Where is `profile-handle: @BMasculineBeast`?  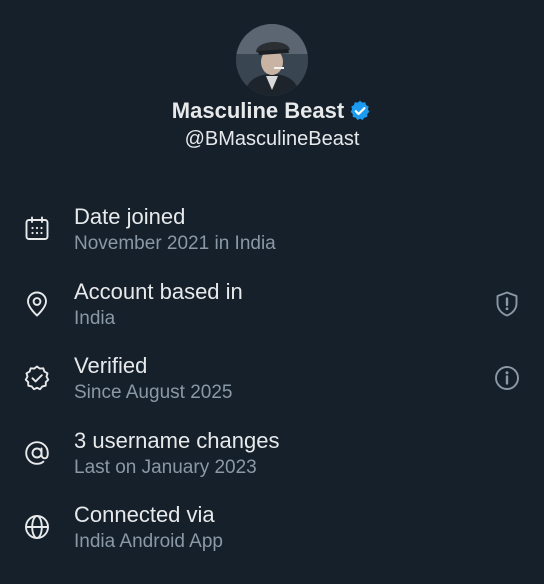 profile-handle: @BMasculineBeast is located at coordinates (272, 139).